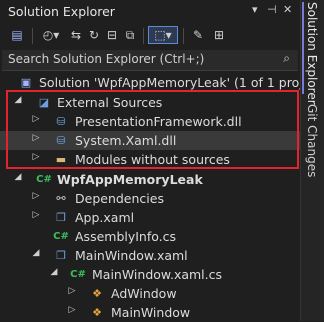 This screenshot has height=322, width=324. I want to click on csharp-project-icon: C#, so click(44, 179).